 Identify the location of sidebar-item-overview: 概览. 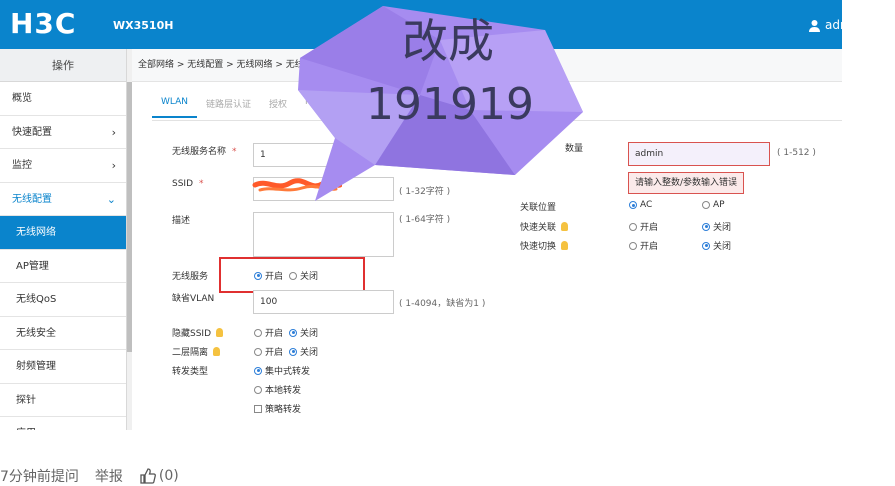
(63, 99).